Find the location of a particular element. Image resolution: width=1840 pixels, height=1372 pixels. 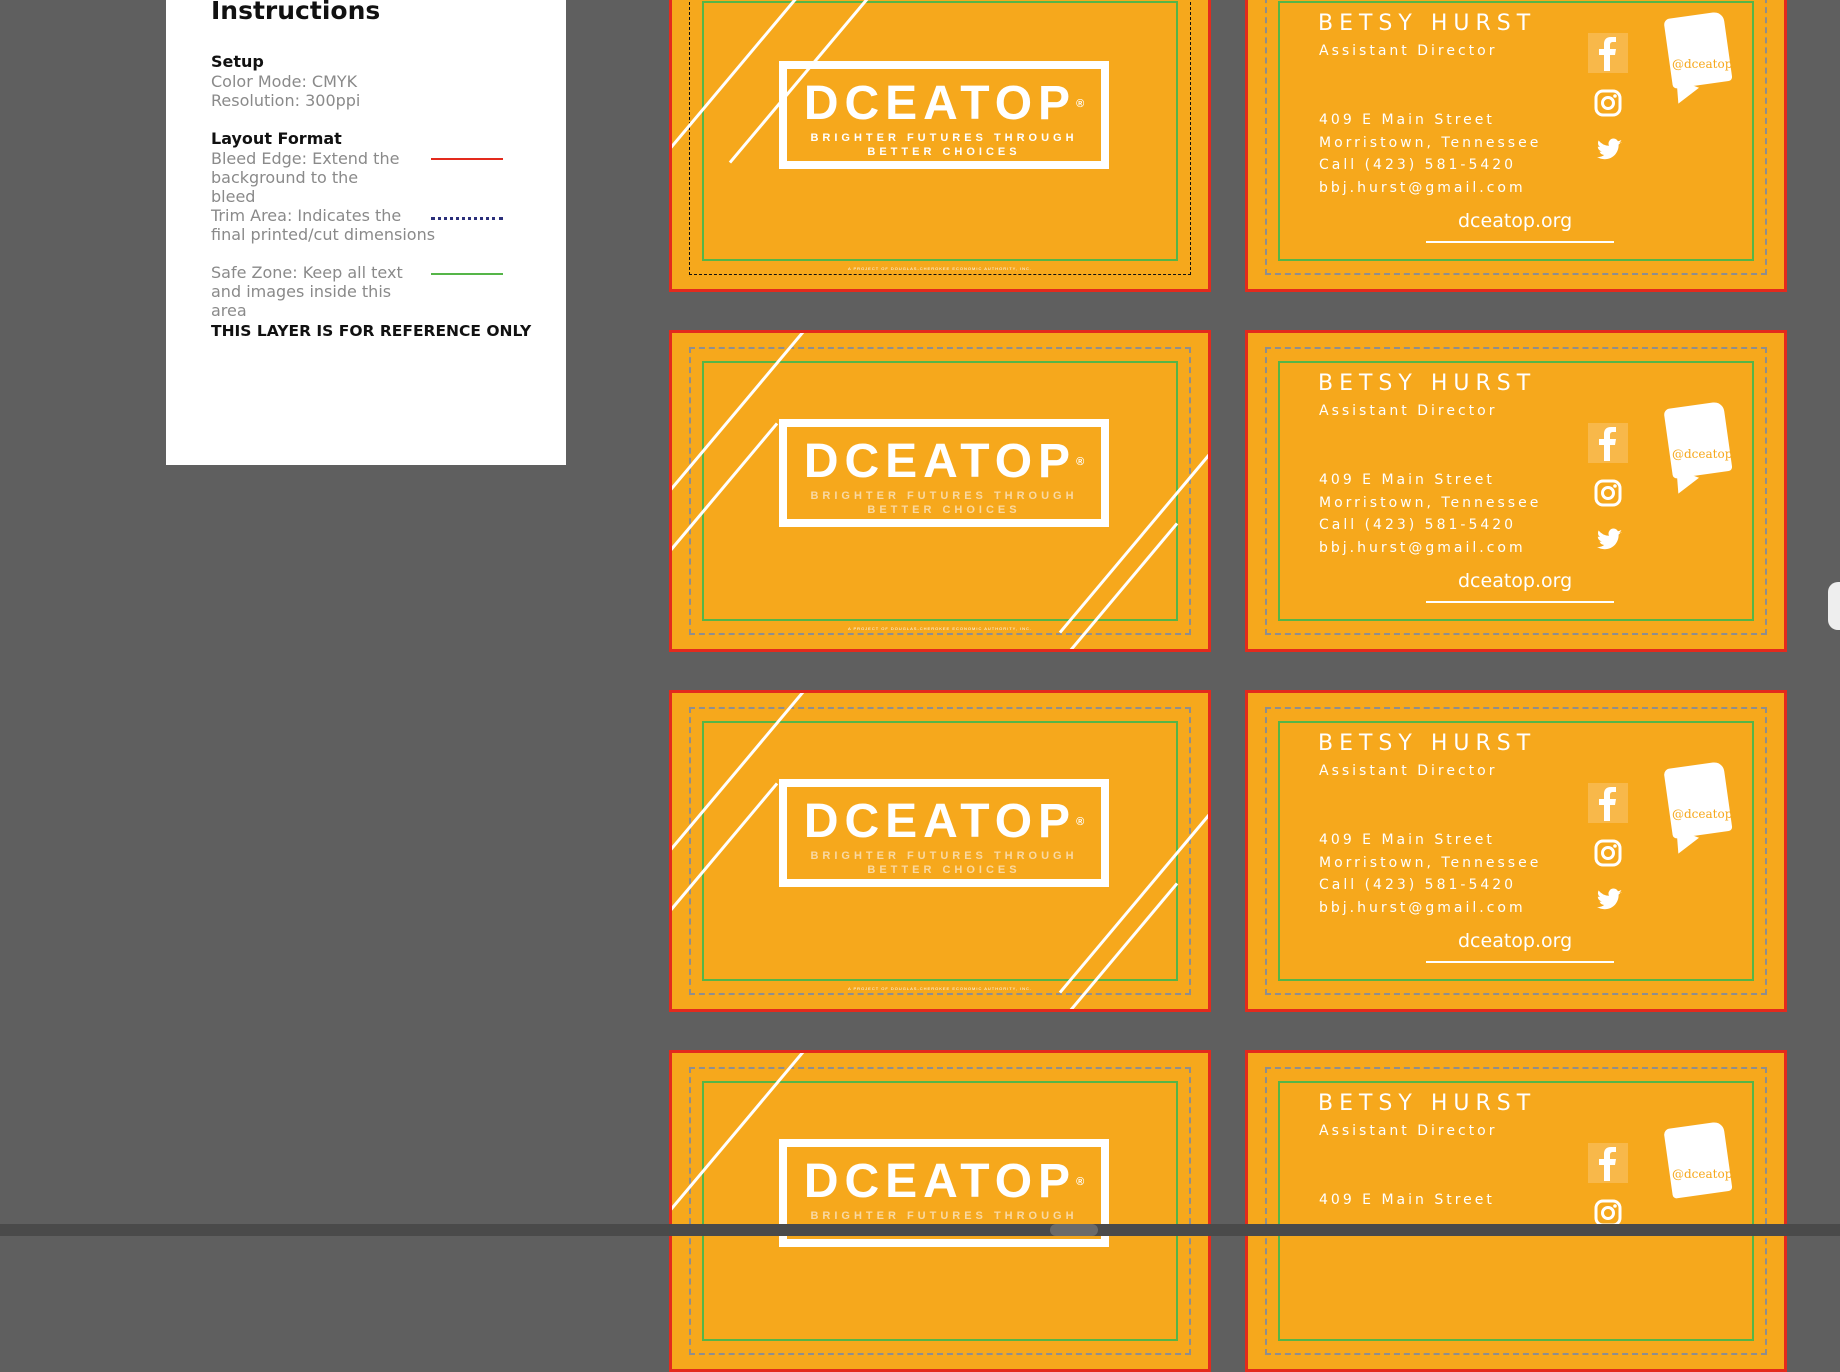

horizontal-scrollbar is located at coordinates (920, 1230).